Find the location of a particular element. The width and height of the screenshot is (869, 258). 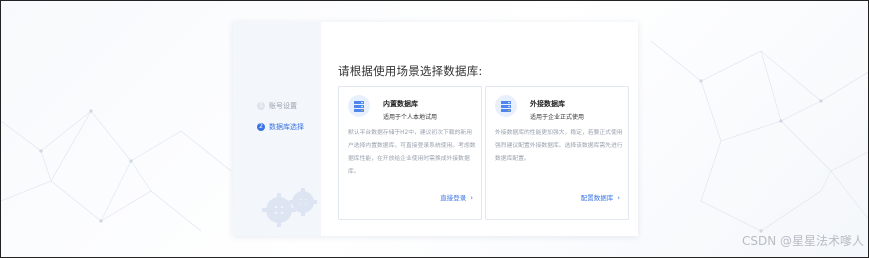

card-title: 内置数据库 is located at coordinates (400, 104).